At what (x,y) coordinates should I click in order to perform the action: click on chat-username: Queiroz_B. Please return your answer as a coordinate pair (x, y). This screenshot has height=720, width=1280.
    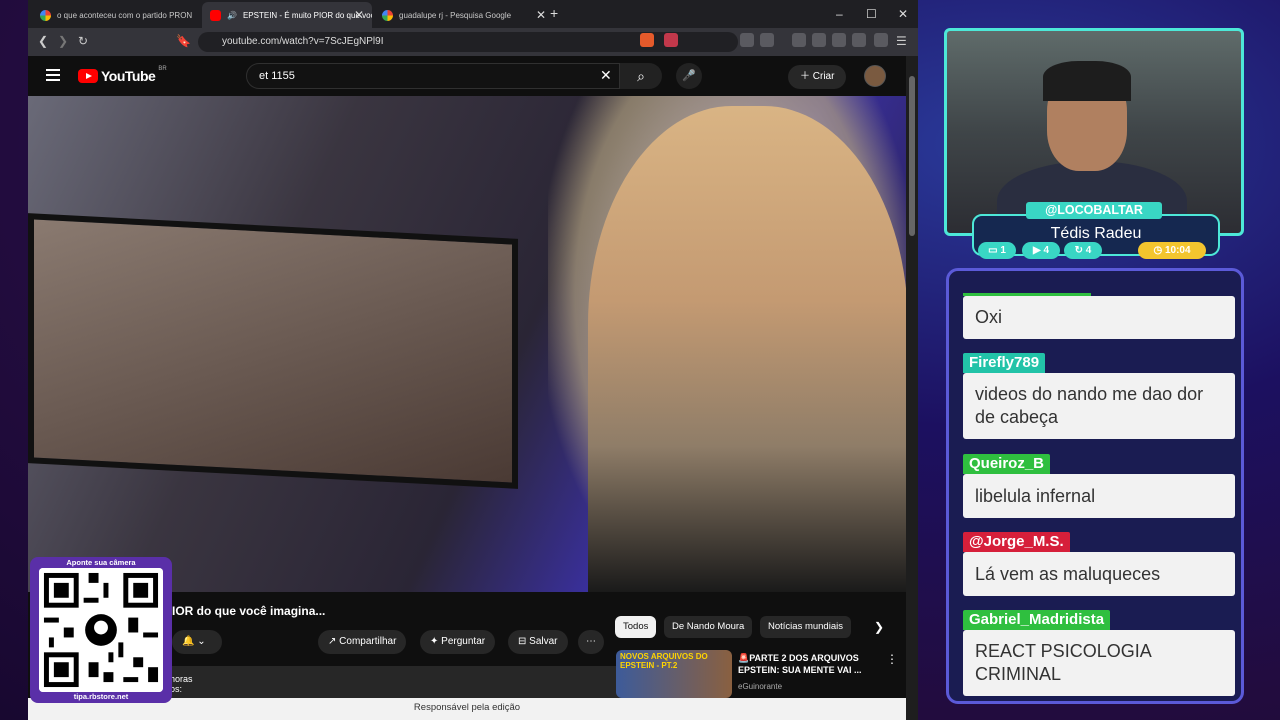
    Looking at the image, I should click on (1007, 464).